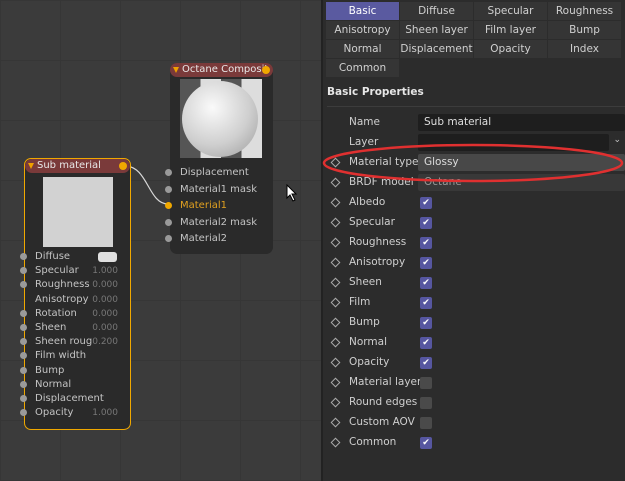 The width and height of the screenshot is (625, 481). Describe the element at coordinates (436, 49) in the screenshot. I see `tab-displacement: Displacement` at that location.